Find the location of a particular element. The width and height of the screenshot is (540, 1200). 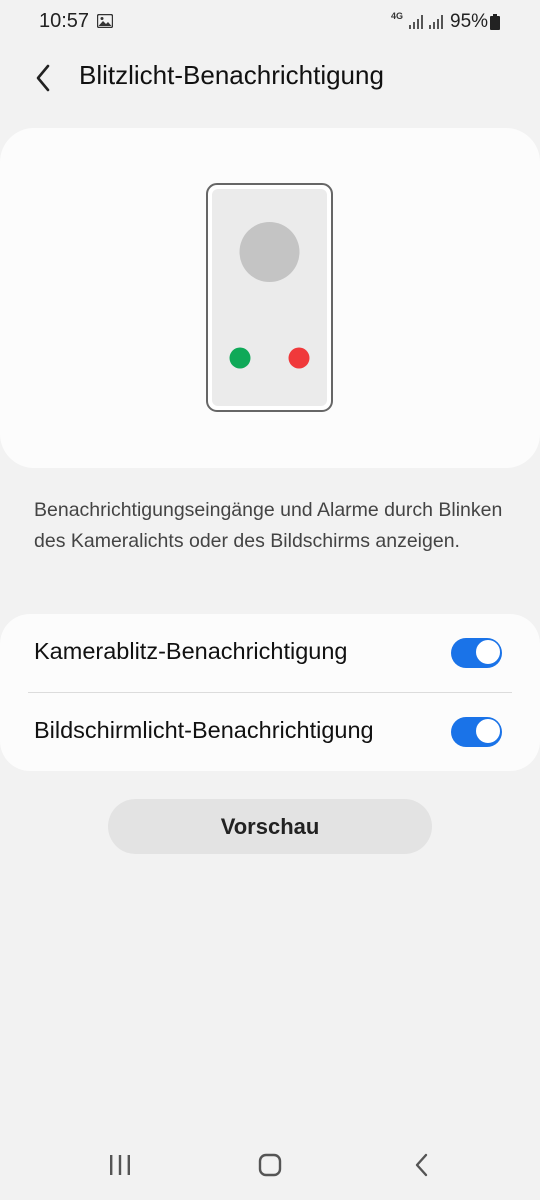

navigation-bar is located at coordinates (270, 1165).